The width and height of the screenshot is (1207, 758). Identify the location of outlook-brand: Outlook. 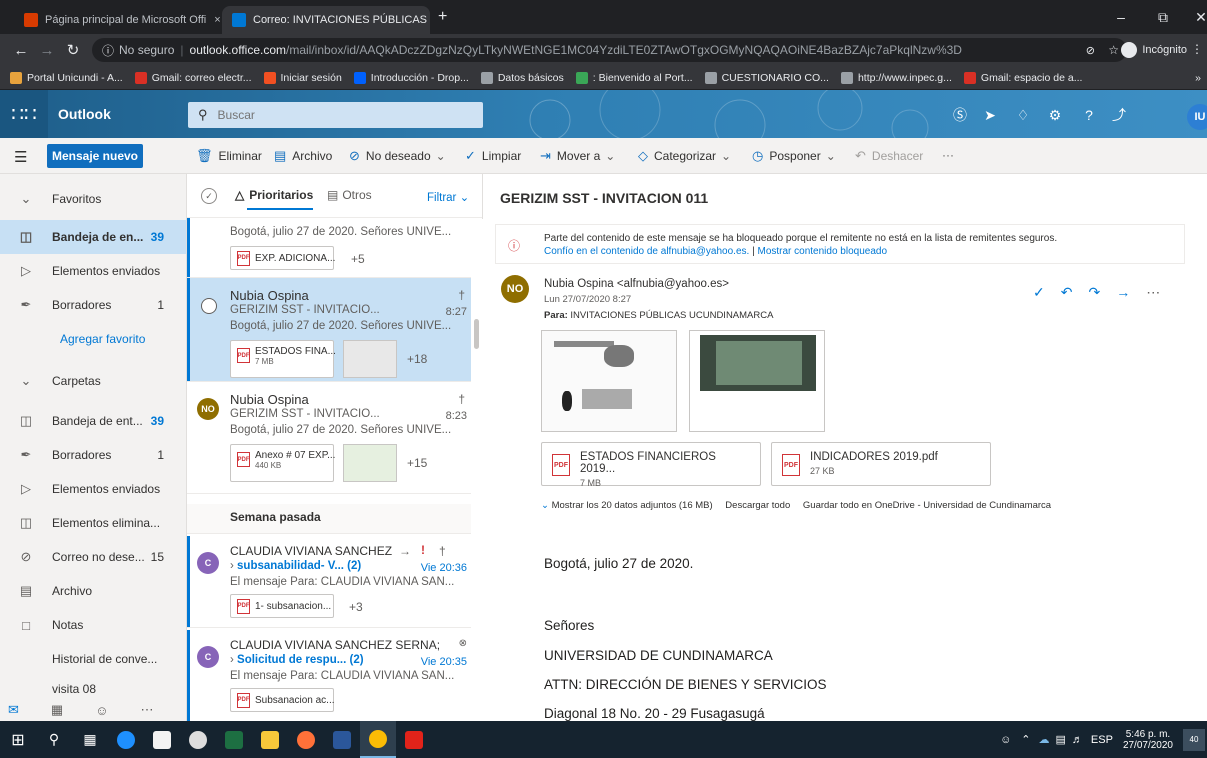
(84, 114).